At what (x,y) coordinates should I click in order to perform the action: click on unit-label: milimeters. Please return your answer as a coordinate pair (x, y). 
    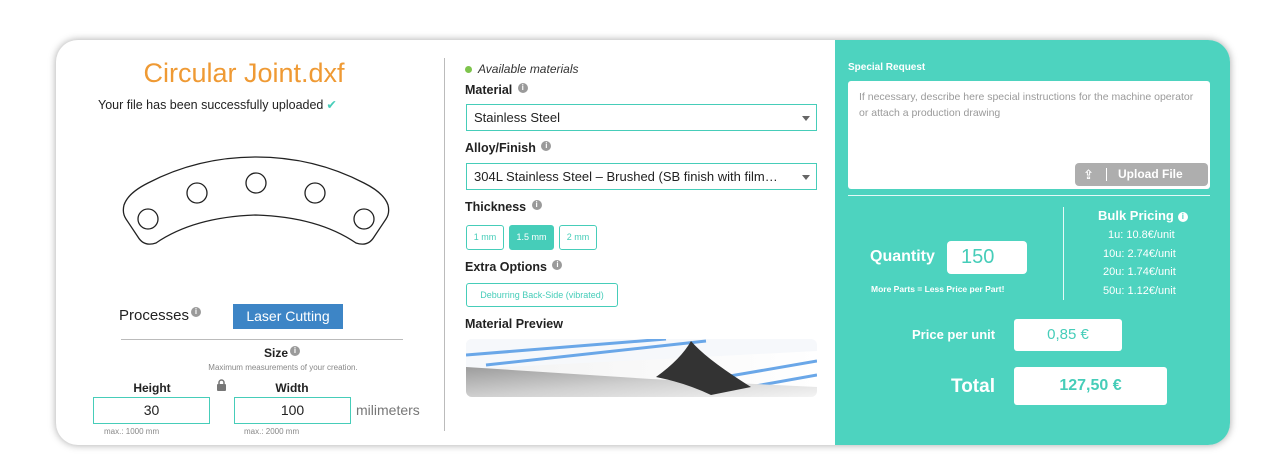
    Looking at the image, I should click on (388, 410).